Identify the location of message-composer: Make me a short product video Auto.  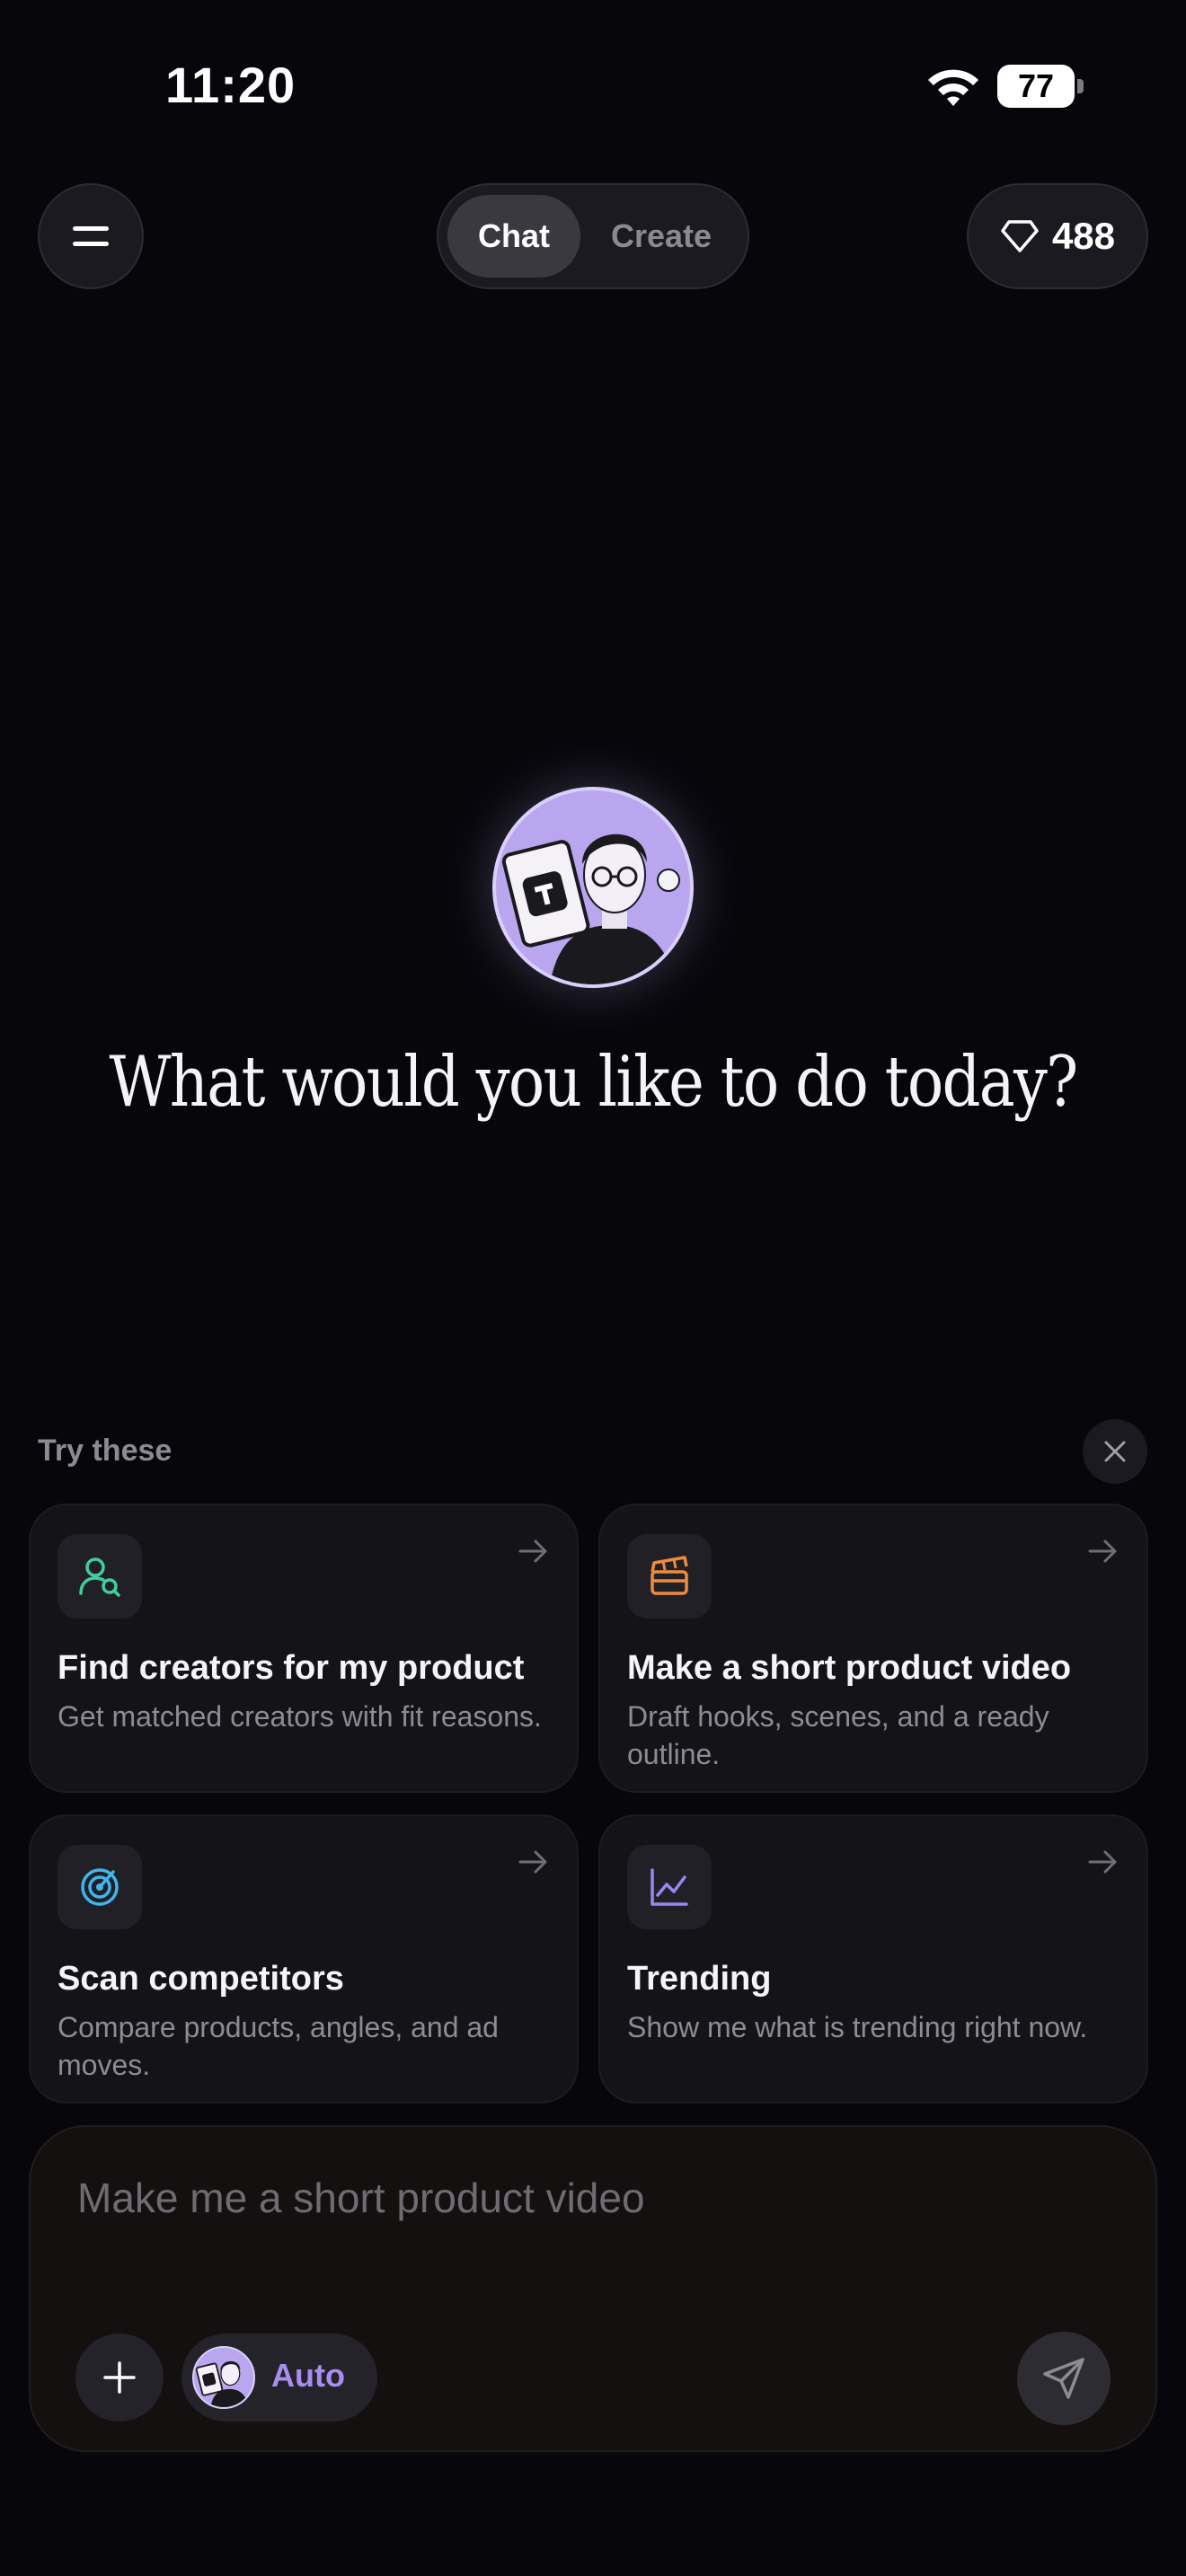
(593, 2288).